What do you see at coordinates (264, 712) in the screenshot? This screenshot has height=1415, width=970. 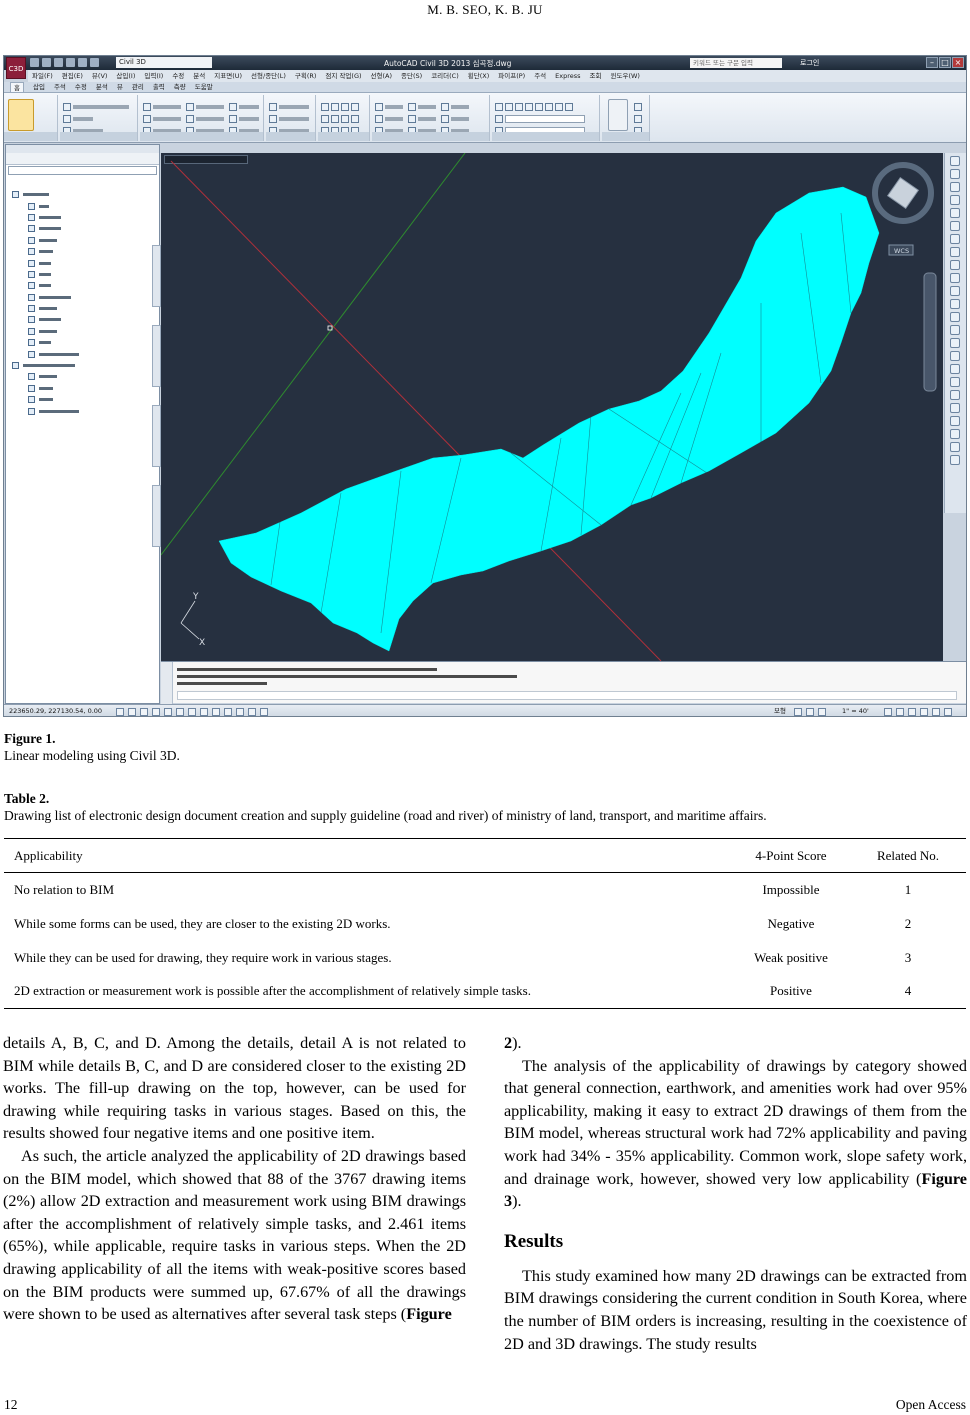 I see `am-toggle` at bounding box center [264, 712].